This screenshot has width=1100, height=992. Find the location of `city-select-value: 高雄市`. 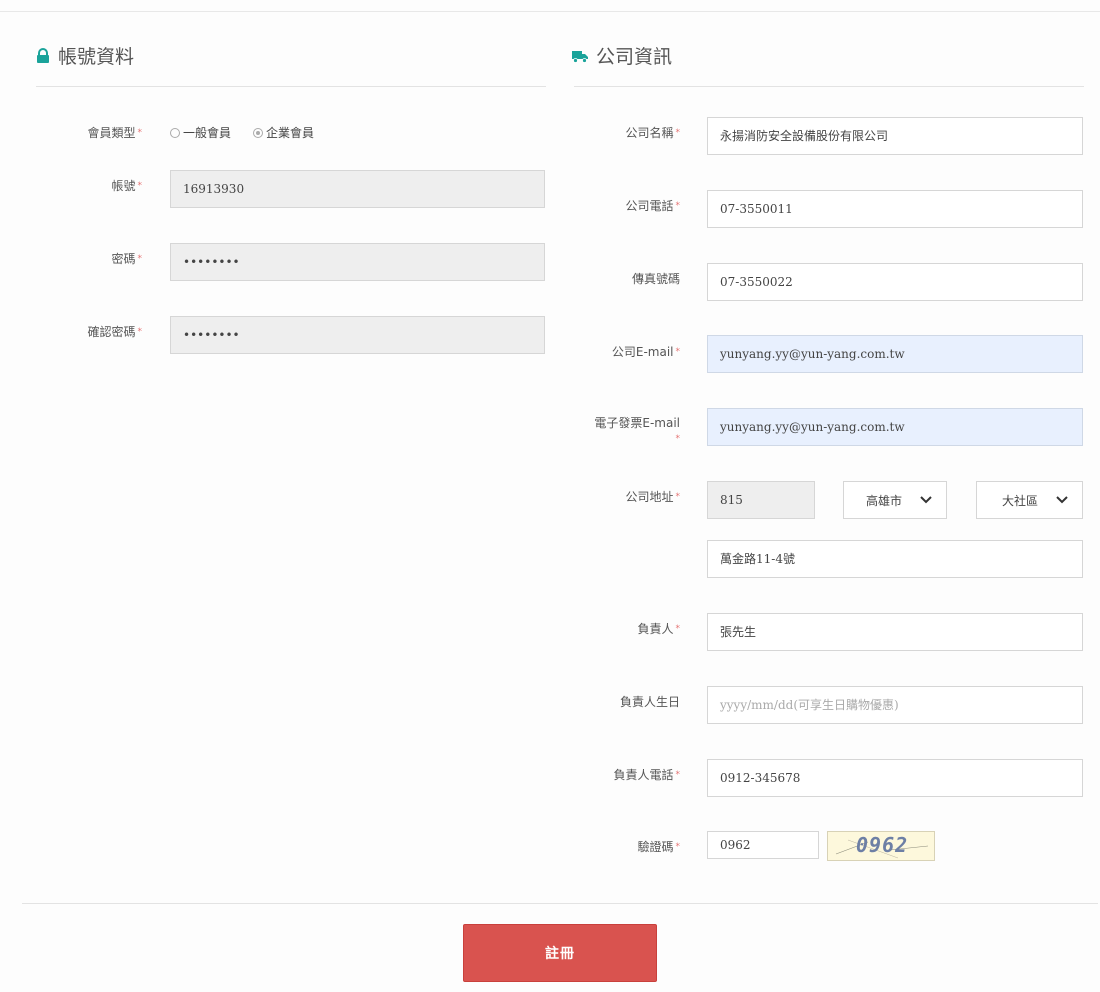

city-select-value: 高雄市 is located at coordinates (883, 500).